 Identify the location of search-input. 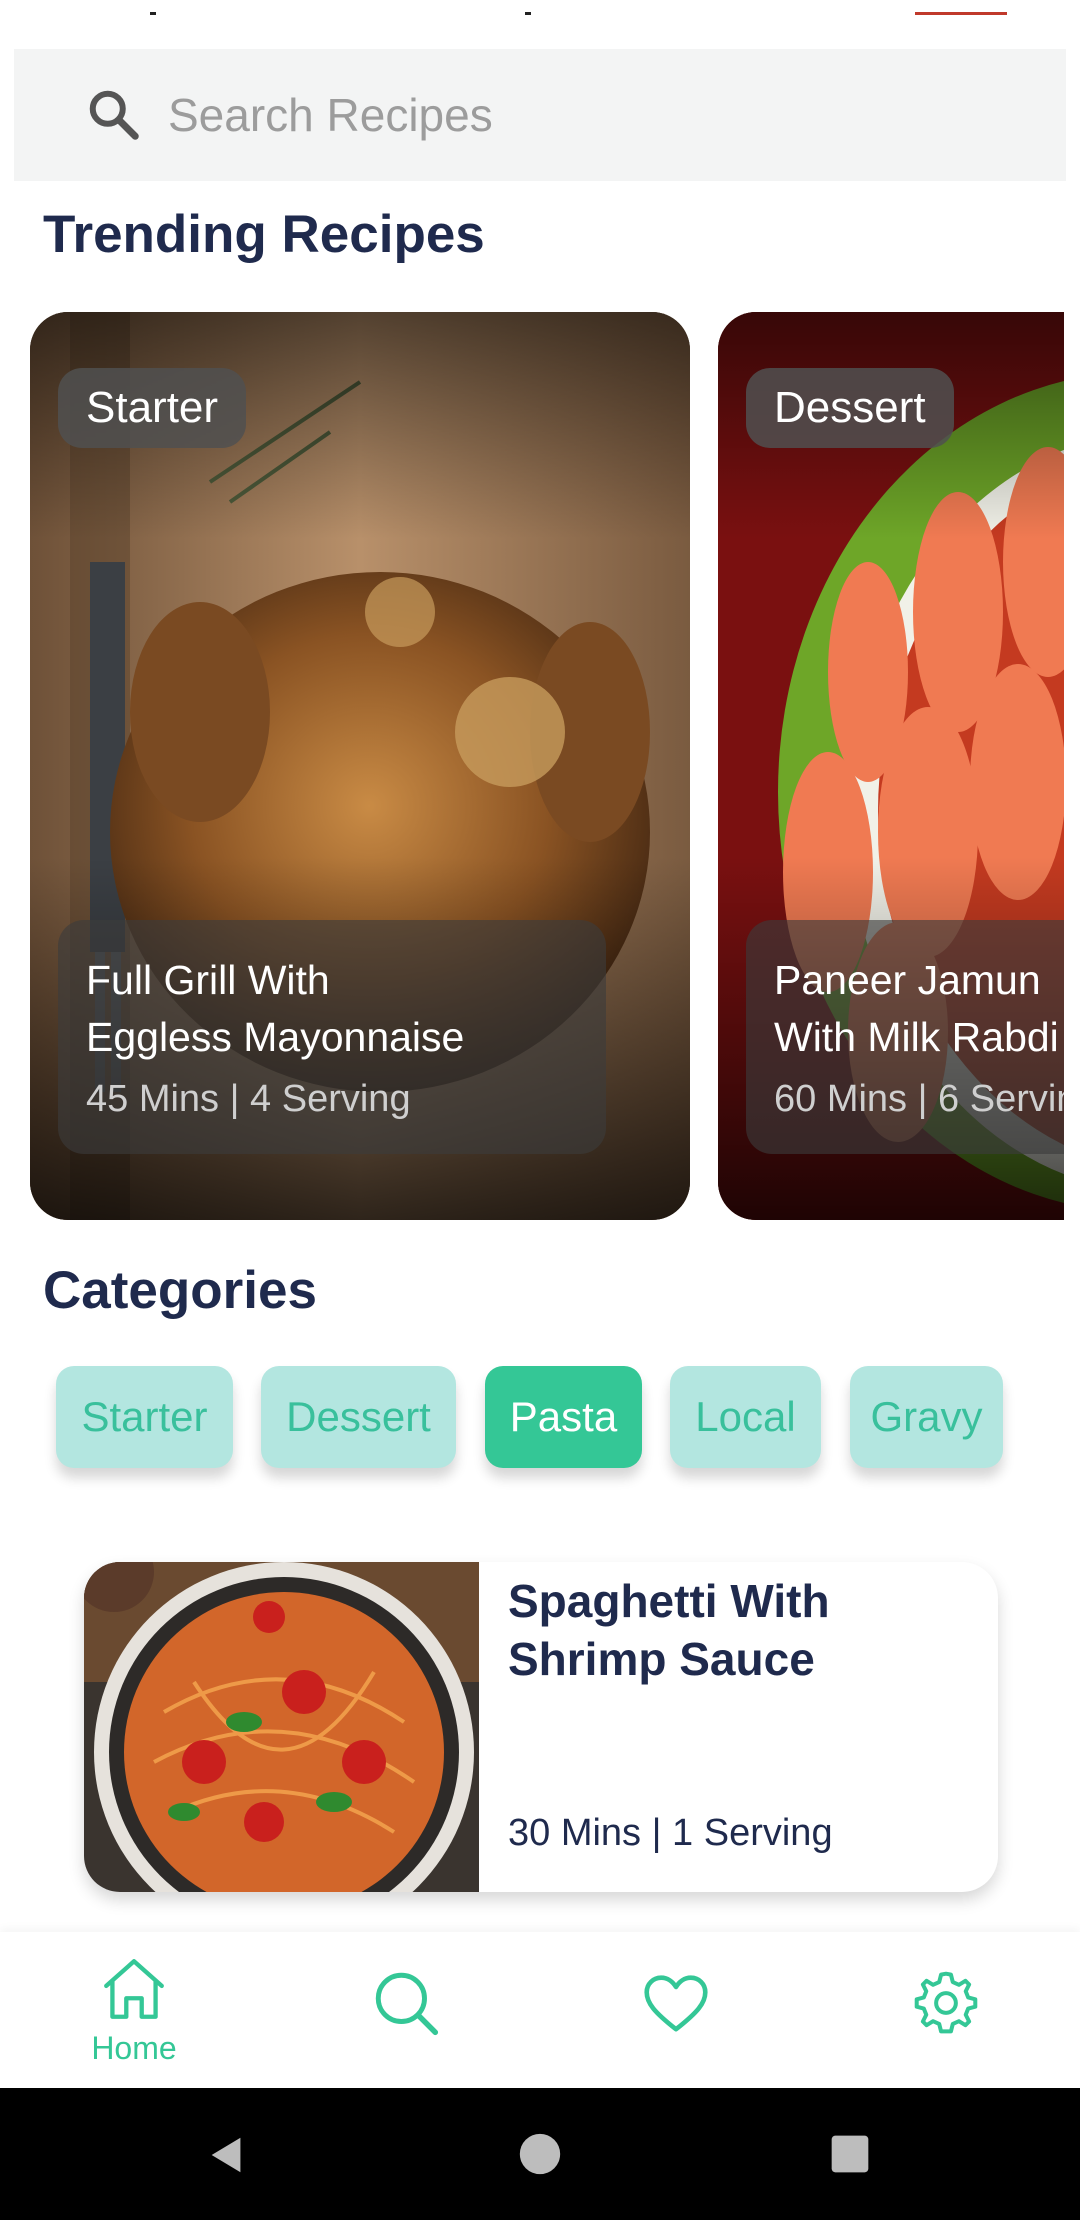
(568, 115).